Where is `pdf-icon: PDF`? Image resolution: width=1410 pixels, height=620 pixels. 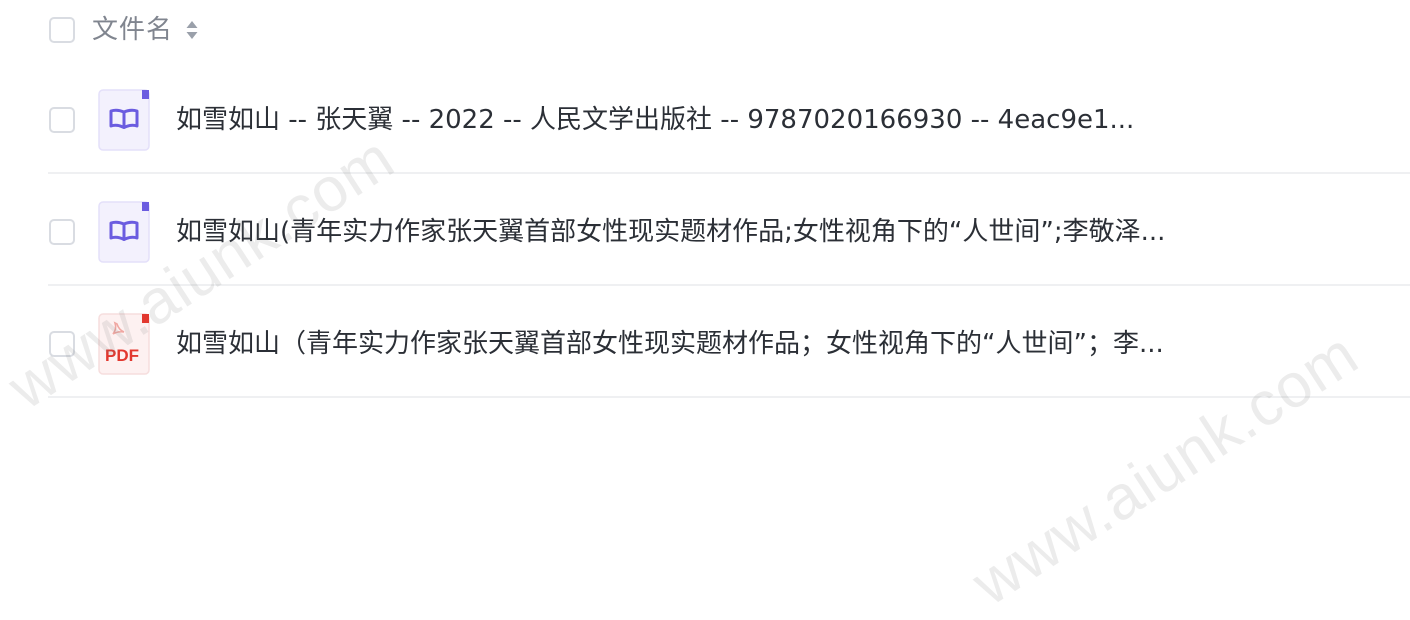 pdf-icon: PDF is located at coordinates (124, 344).